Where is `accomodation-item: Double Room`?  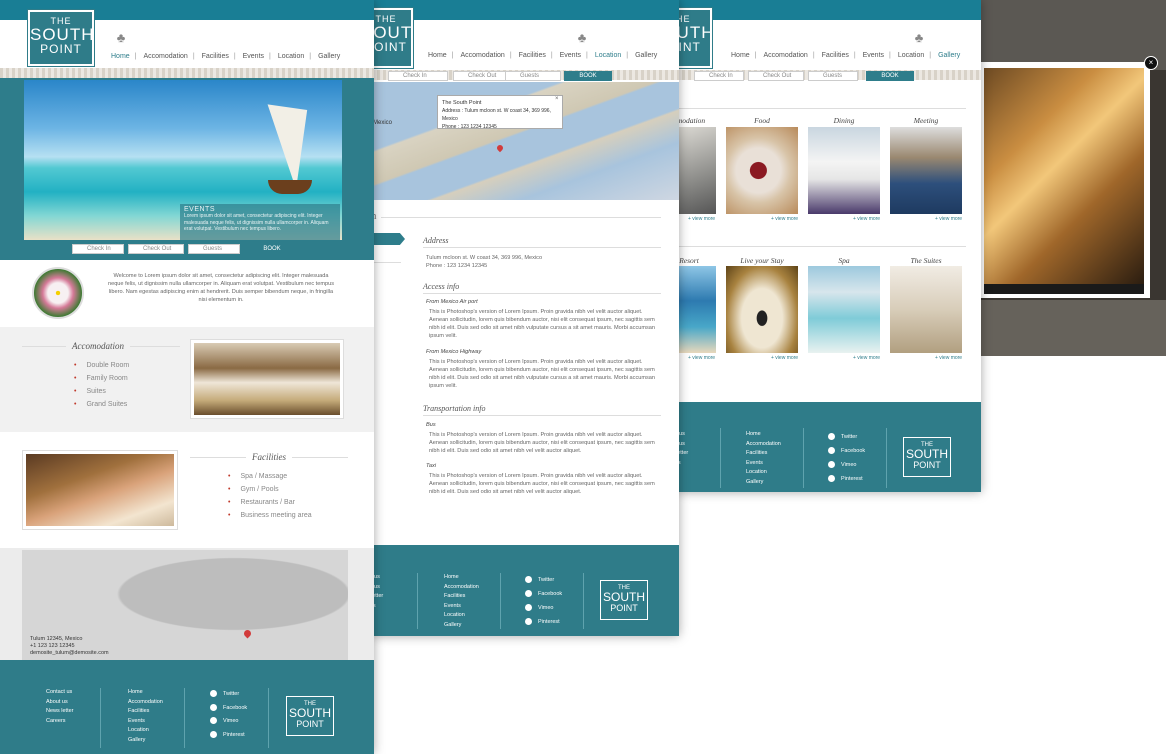 accomodation-item: Double Room is located at coordinates (101, 365).